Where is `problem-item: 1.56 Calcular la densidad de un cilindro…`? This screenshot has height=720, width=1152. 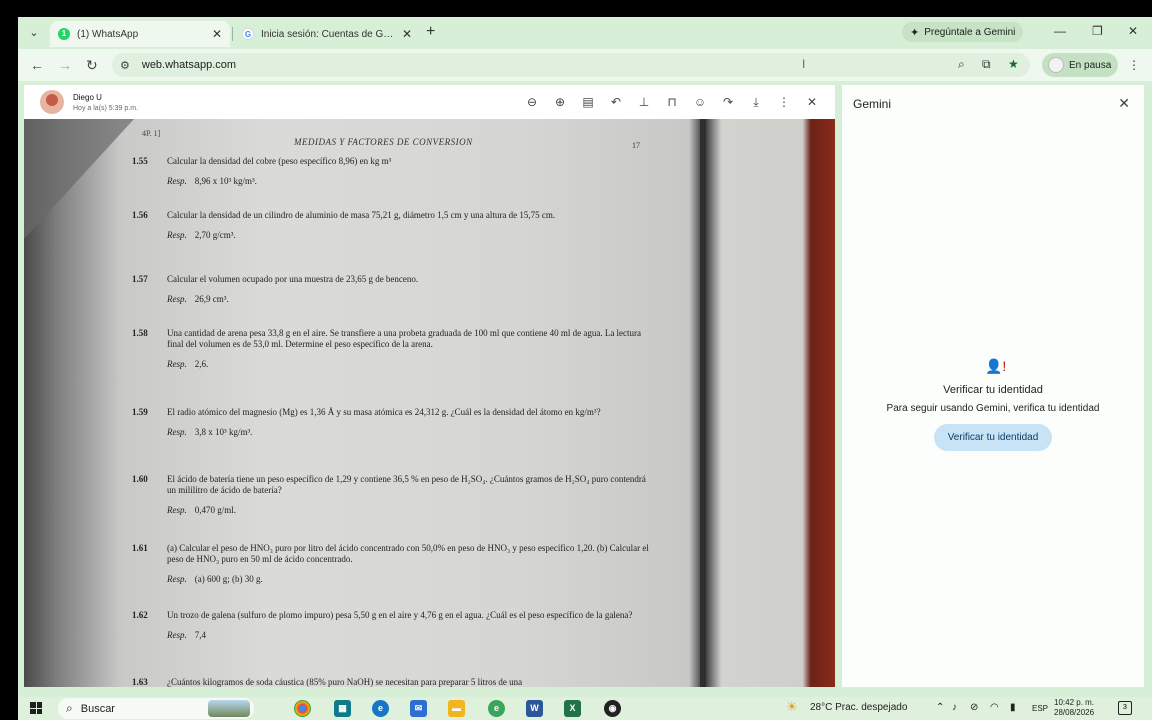
problem-item: 1.56 Calcular la densidad de un cilindro… is located at coordinates (344, 225).